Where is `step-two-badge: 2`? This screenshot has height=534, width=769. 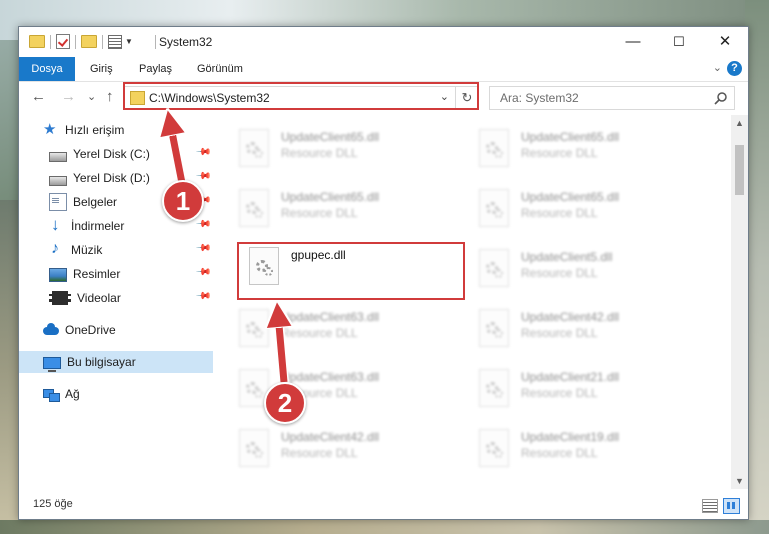 step-two-badge: 2 is located at coordinates (285, 403).